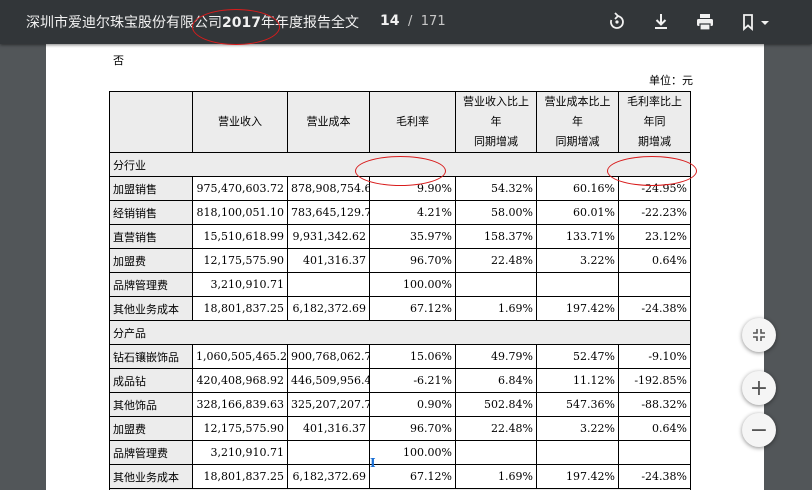 This screenshot has width=812, height=490. I want to click on table-cell: 420,408,968.92, so click(240, 380).